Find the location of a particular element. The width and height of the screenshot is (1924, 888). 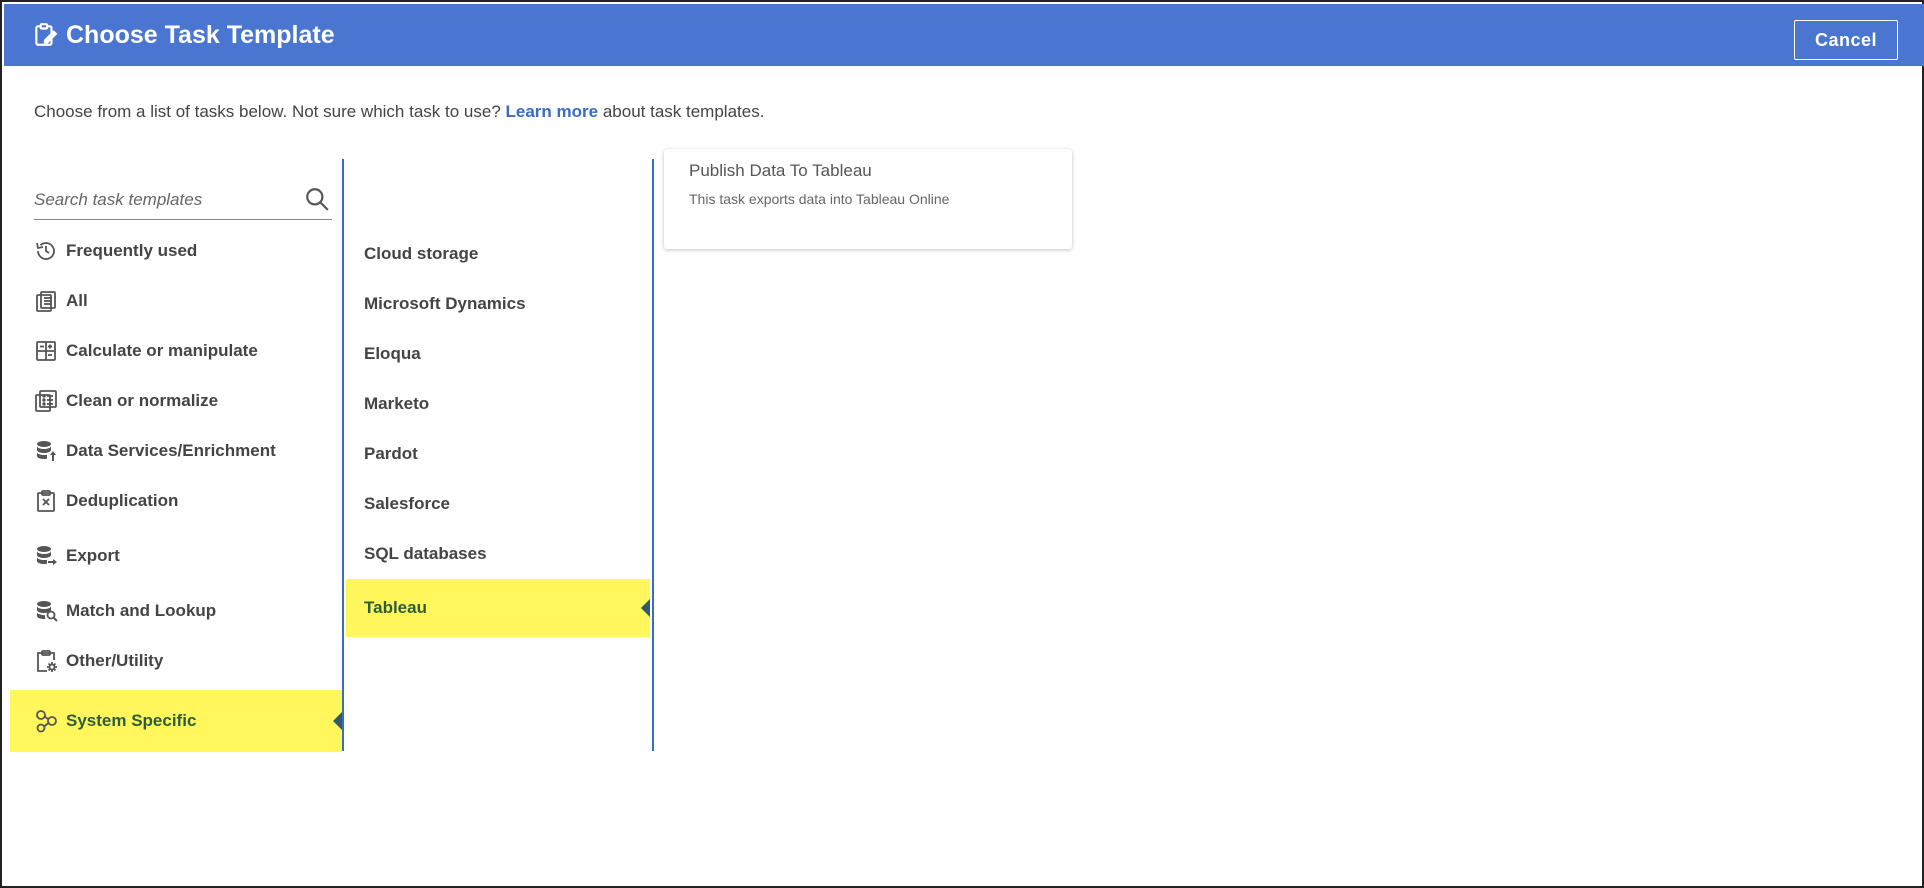

system-label: Tableau is located at coordinates (395, 607).